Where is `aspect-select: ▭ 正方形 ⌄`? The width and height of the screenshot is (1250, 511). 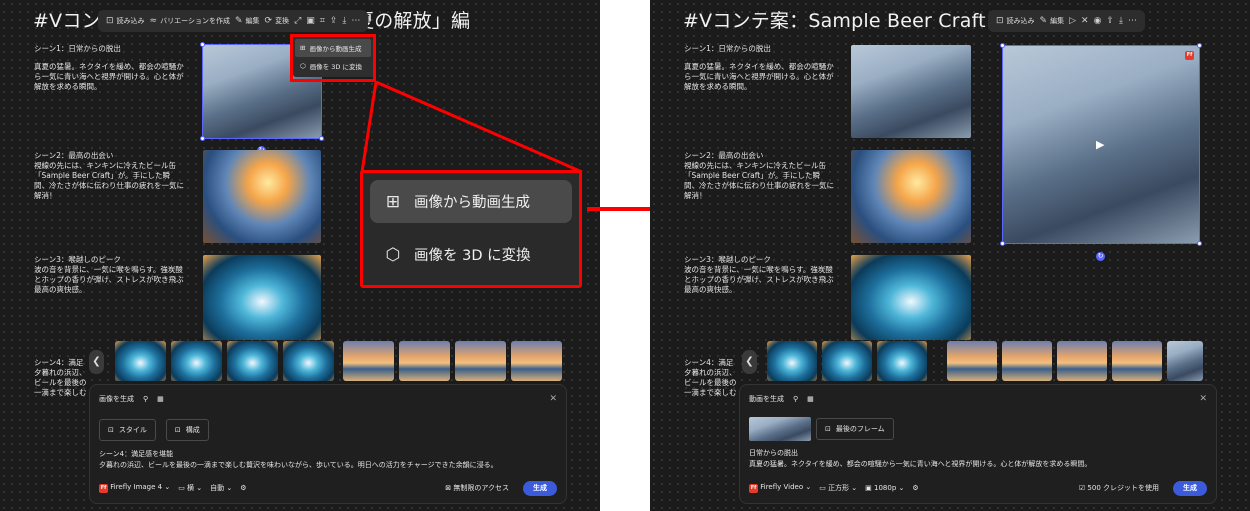
aspect-select: ▭ 正方形 ⌄ is located at coordinates (838, 488).